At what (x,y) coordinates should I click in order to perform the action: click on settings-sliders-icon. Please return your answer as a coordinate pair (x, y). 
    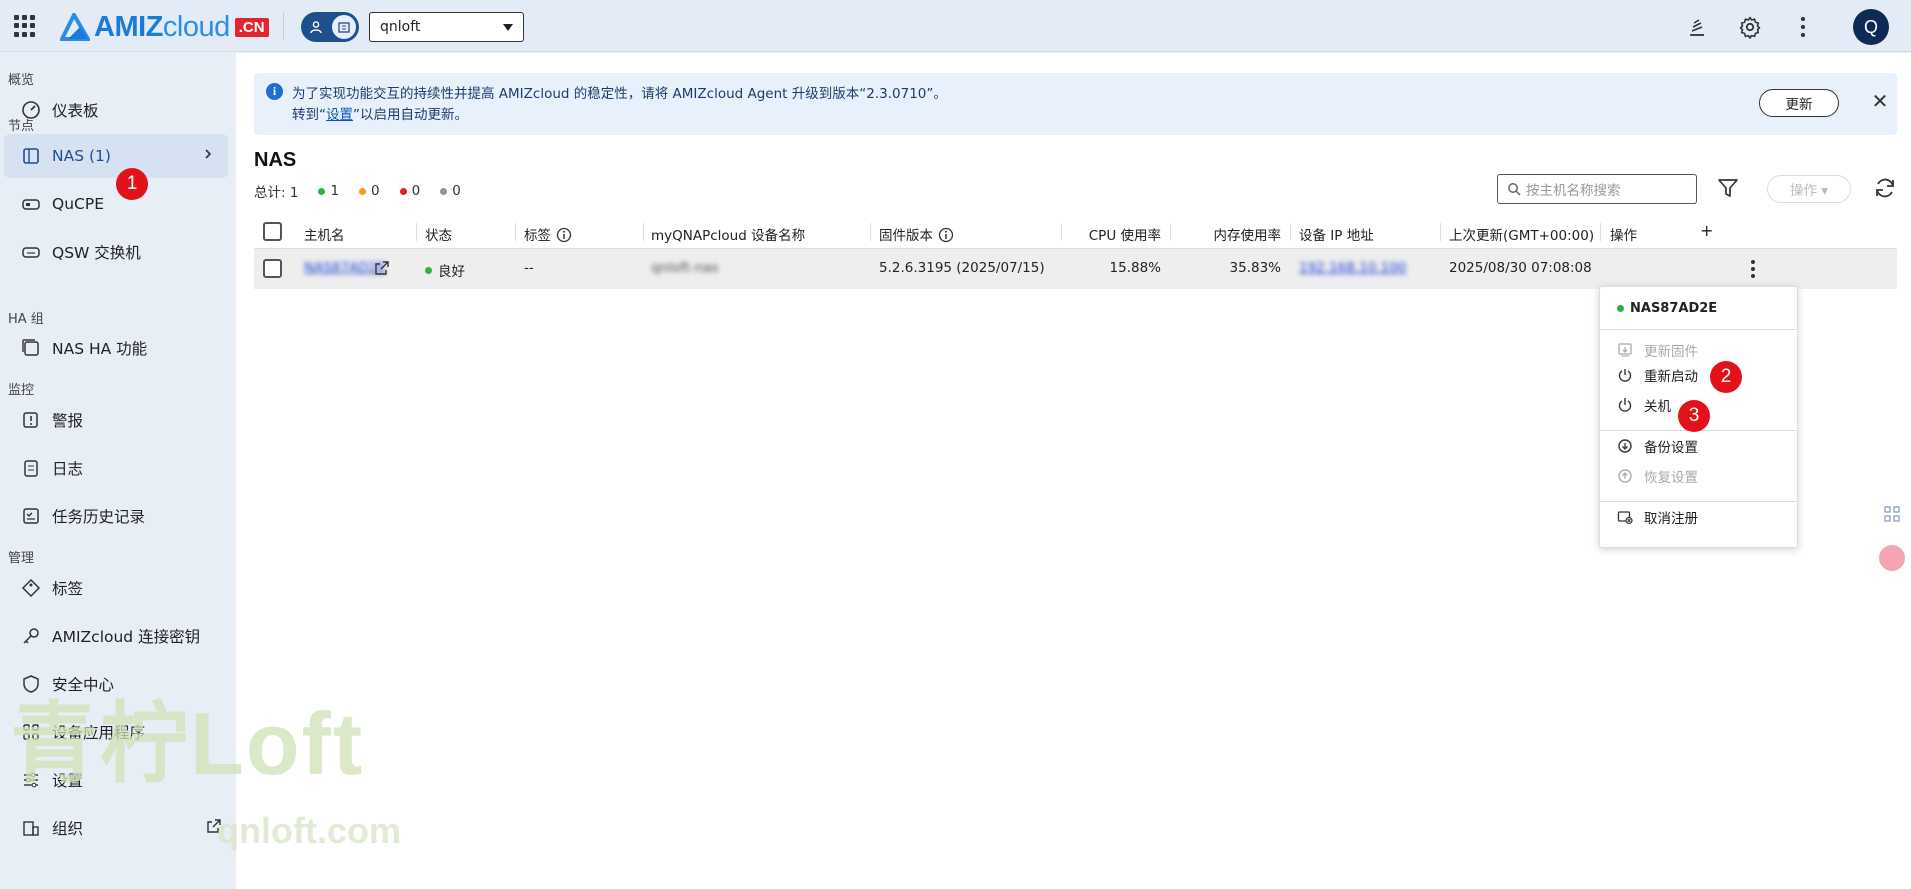
    Looking at the image, I should click on (31, 780).